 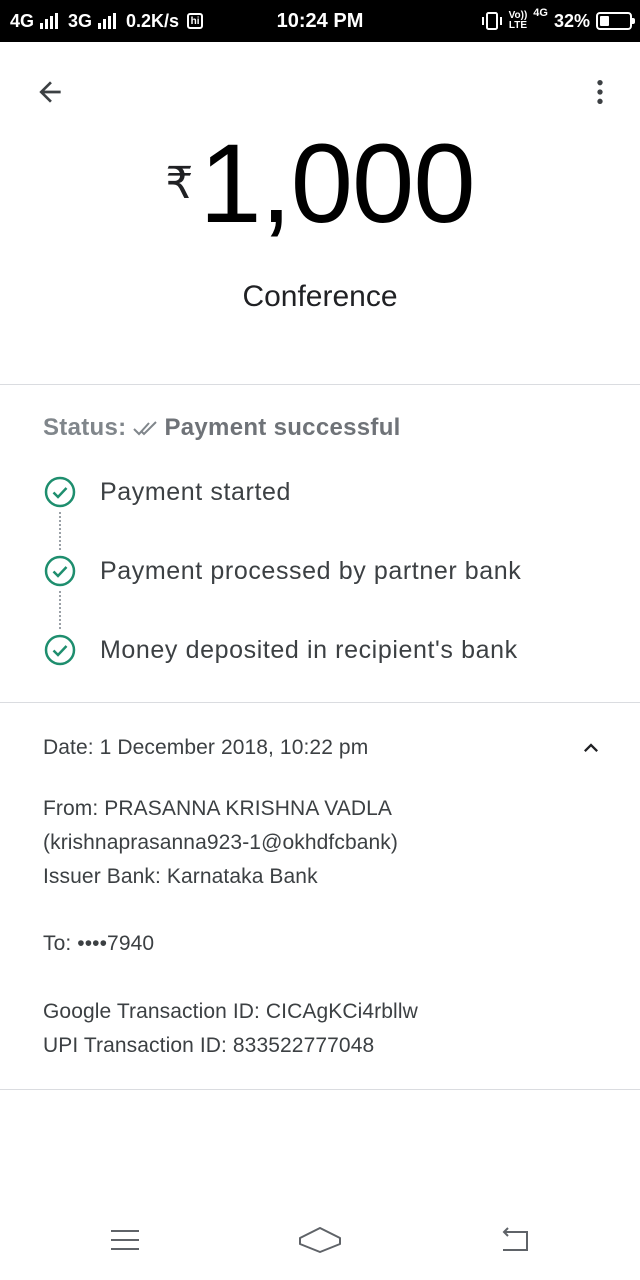 What do you see at coordinates (282, 427) in the screenshot?
I see `status-value: Payment successful` at bounding box center [282, 427].